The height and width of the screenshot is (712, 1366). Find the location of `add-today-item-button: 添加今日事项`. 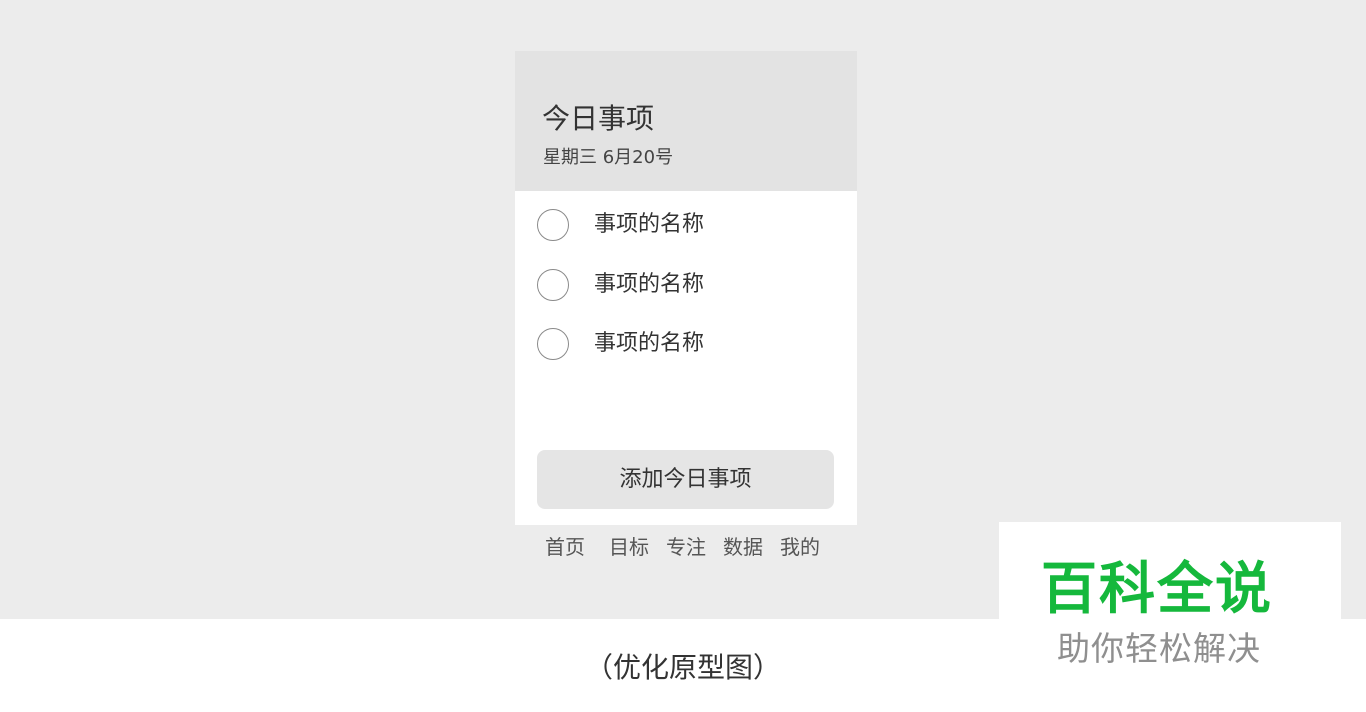

add-today-item-button: 添加今日事项 is located at coordinates (685, 479).